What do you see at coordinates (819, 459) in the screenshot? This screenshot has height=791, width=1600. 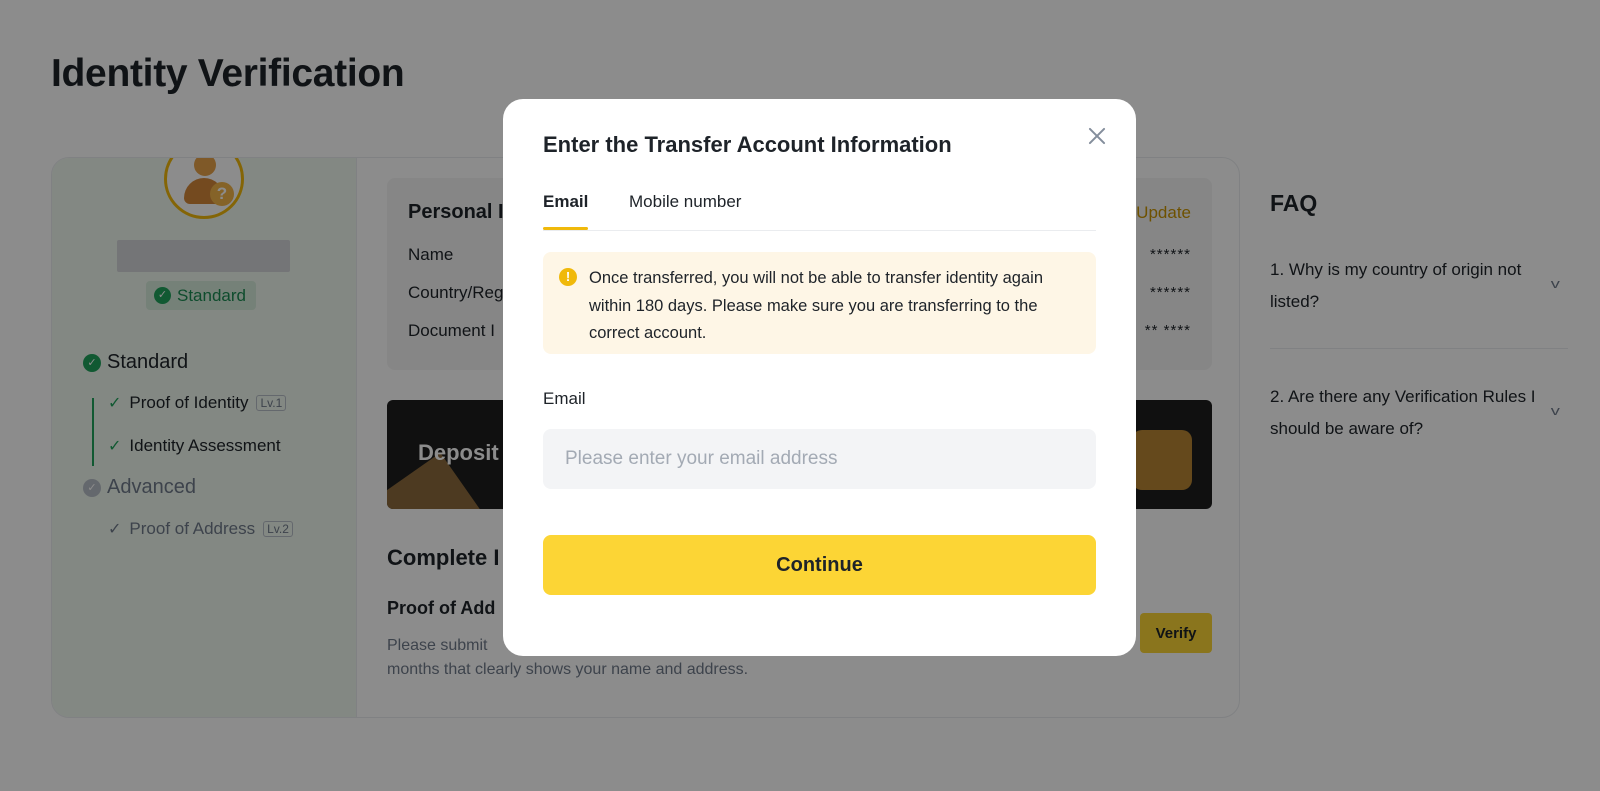 I see `email-field` at bounding box center [819, 459].